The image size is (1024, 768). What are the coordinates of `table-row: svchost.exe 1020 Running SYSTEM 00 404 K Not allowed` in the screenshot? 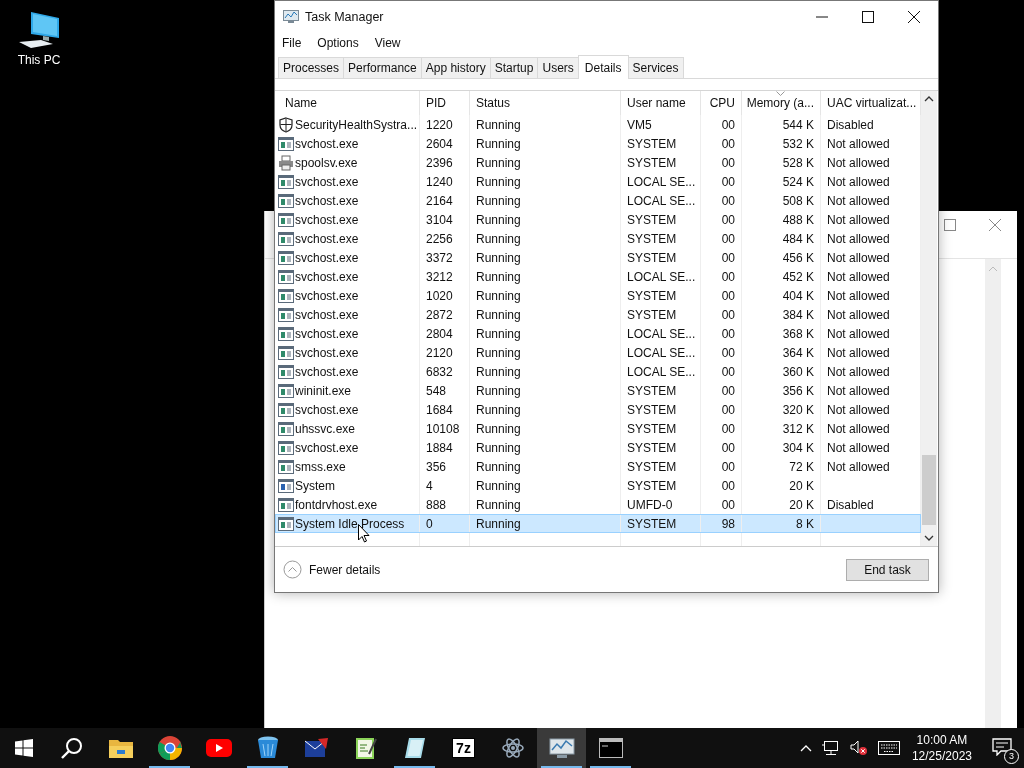 It's located at (598, 295).